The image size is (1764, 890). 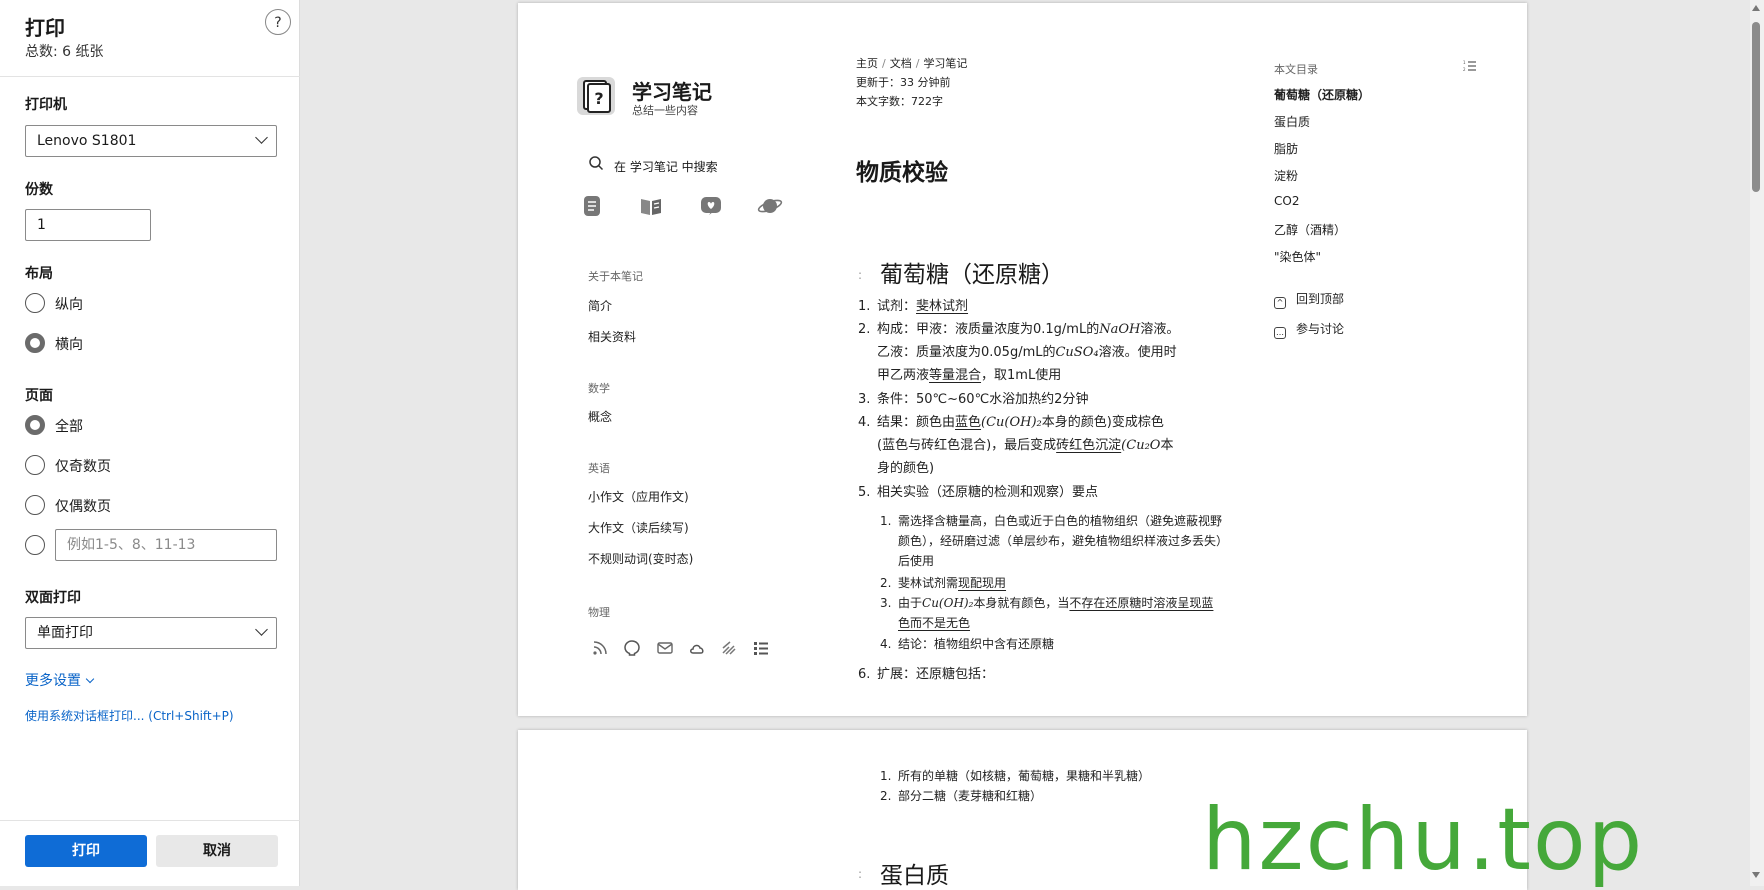 What do you see at coordinates (35, 343) in the screenshot?
I see `landscape-radio` at bounding box center [35, 343].